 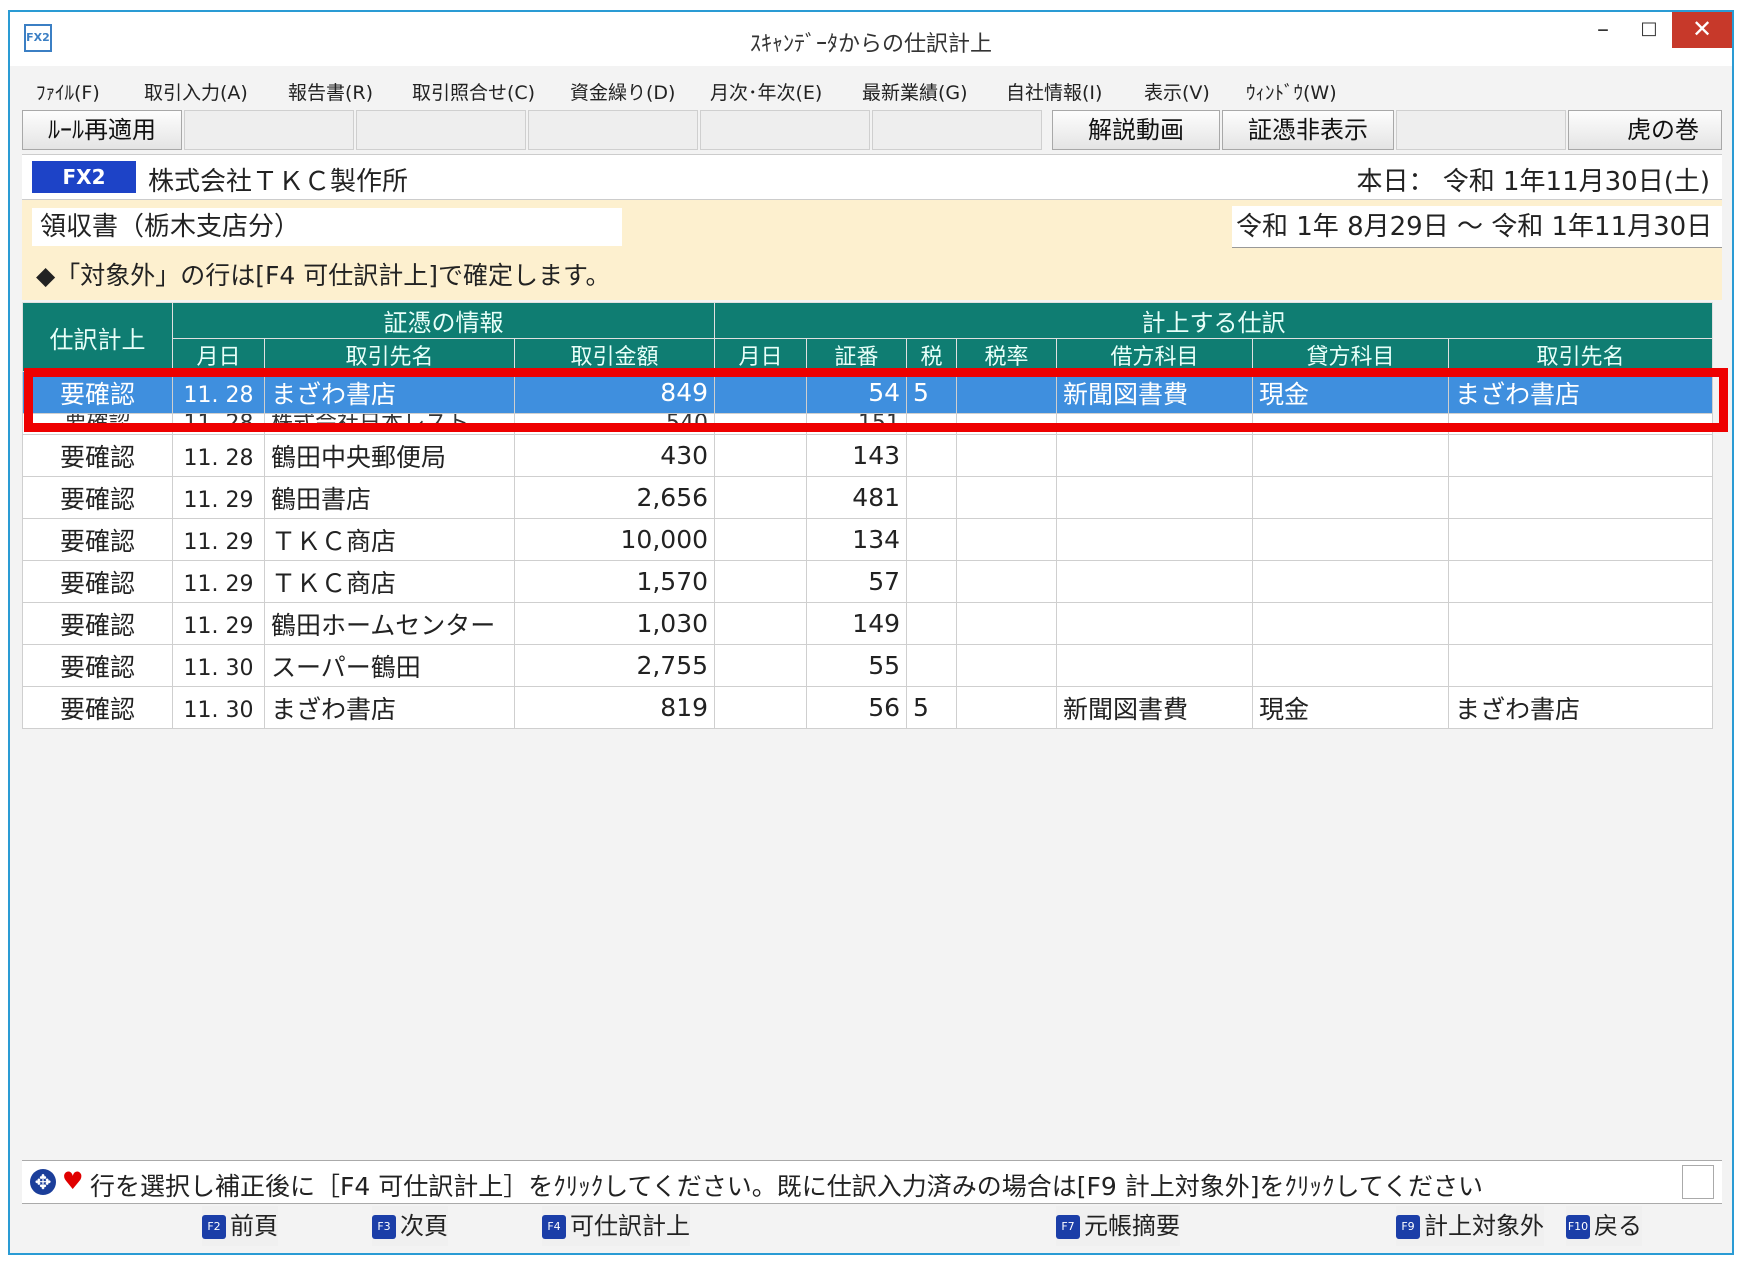 I want to click on cell-partner: 鶴田ホームセンター, so click(x=389, y=623).